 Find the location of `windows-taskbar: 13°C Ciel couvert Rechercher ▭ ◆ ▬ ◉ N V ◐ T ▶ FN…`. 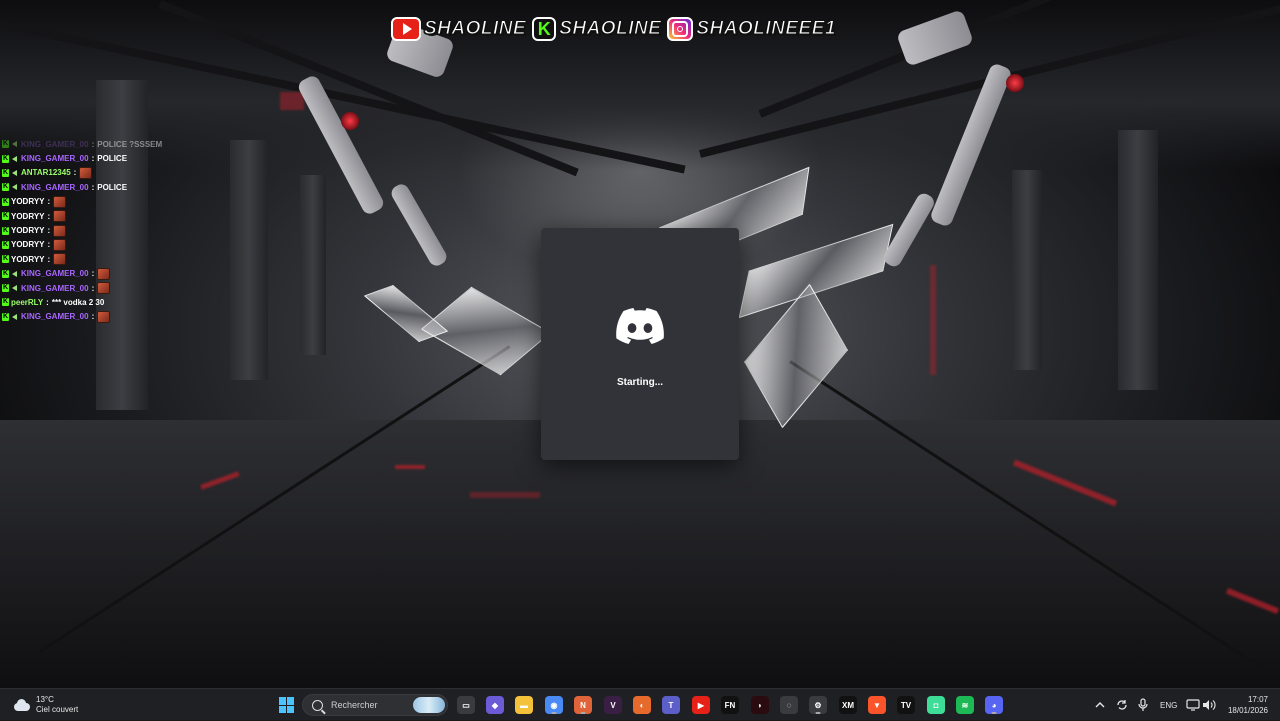

windows-taskbar: 13°C Ciel couvert Rechercher ▭ ◆ ▬ ◉ N V ◐ T ▶ FN… is located at coordinates (640, 704).